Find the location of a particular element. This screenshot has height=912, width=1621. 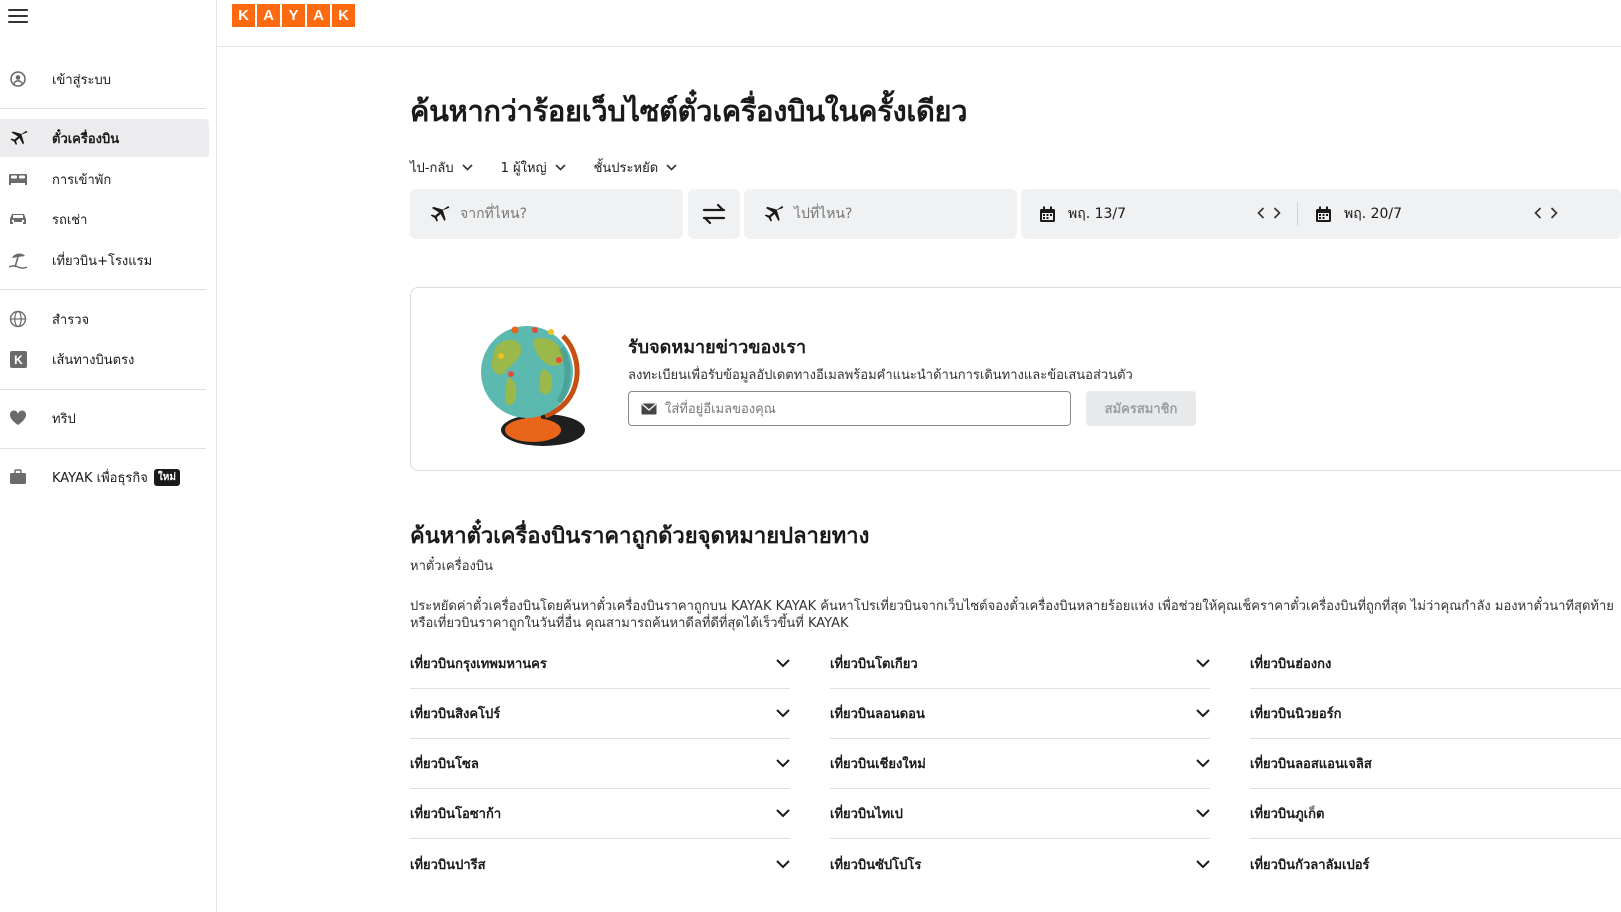

globe-illustration is located at coordinates (535, 381).